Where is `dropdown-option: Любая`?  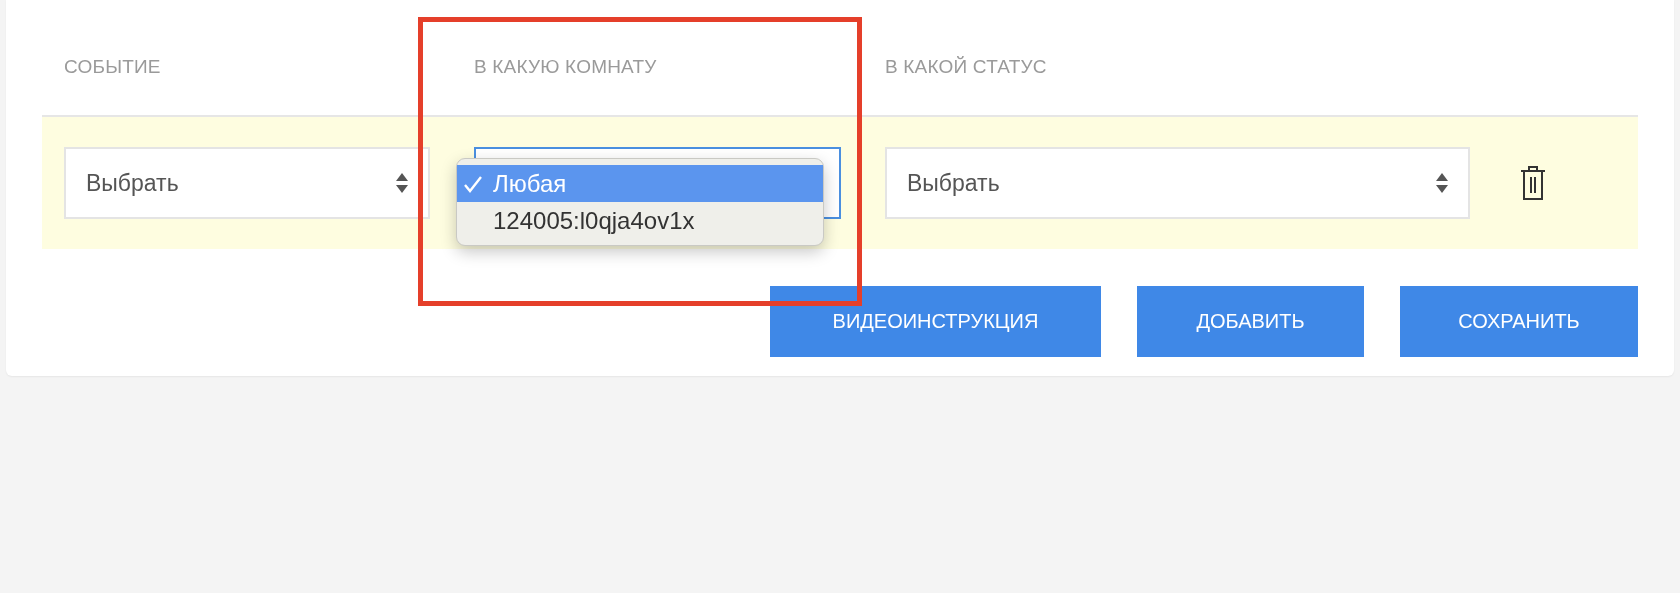 dropdown-option: Любая is located at coordinates (640, 183).